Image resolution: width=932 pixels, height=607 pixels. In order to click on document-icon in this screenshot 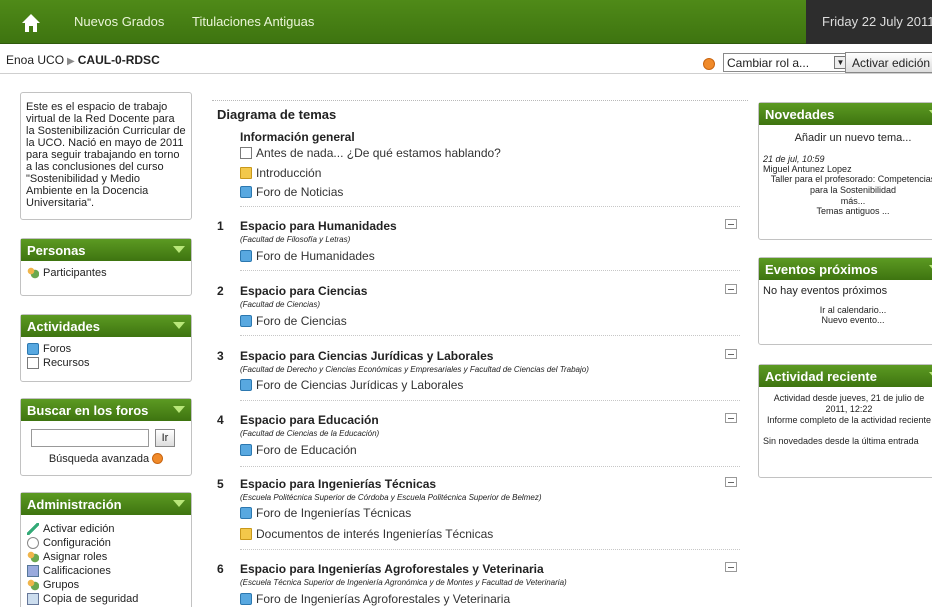, I will do `click(246, 153)`.